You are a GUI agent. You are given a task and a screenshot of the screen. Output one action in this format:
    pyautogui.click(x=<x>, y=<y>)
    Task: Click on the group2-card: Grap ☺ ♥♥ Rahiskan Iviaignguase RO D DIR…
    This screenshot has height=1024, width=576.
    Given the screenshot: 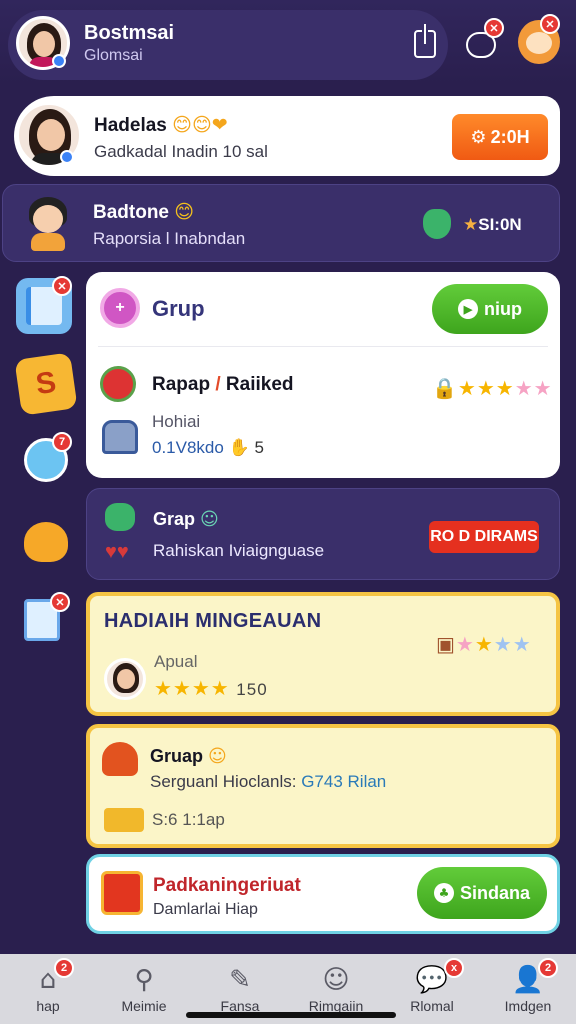 What is the action you would take?
    pyautogui.click(x=323, y=534)
    